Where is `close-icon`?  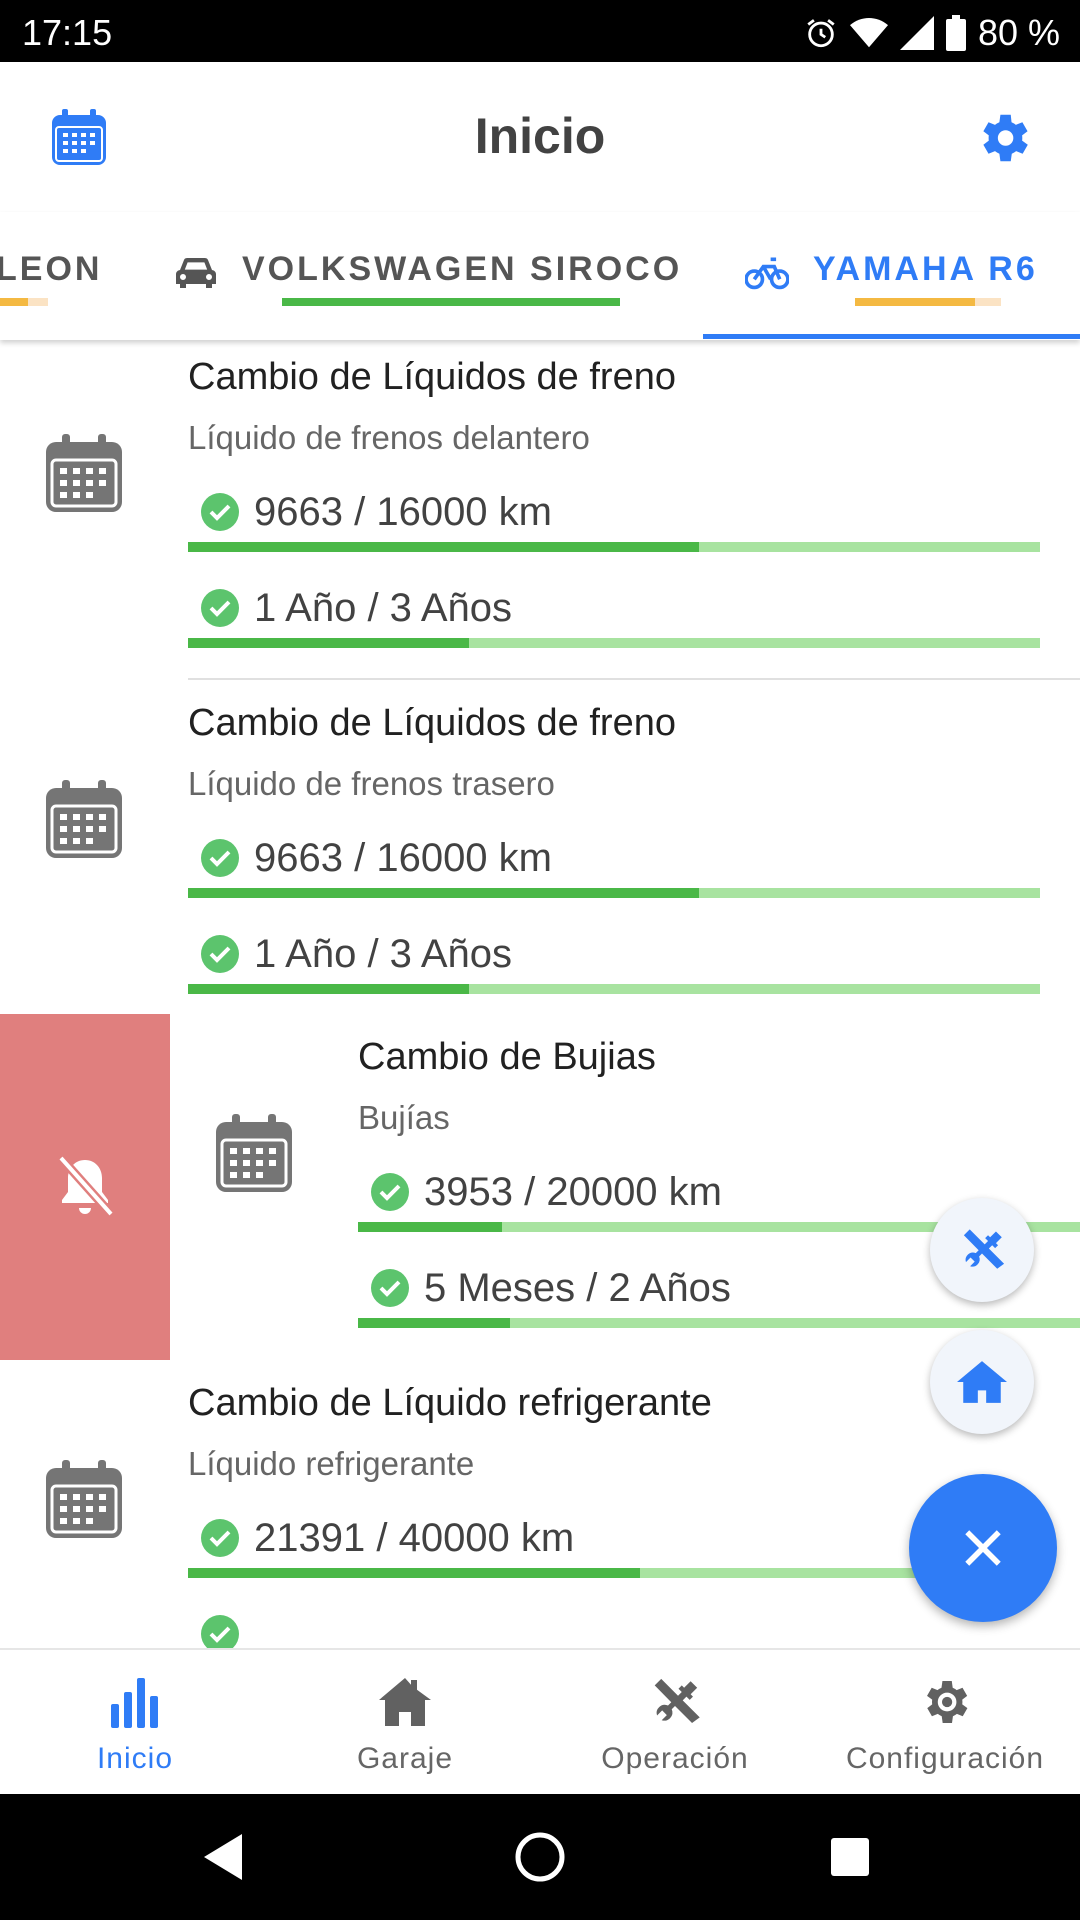
close-icon is located at coordinates (983, 1548).